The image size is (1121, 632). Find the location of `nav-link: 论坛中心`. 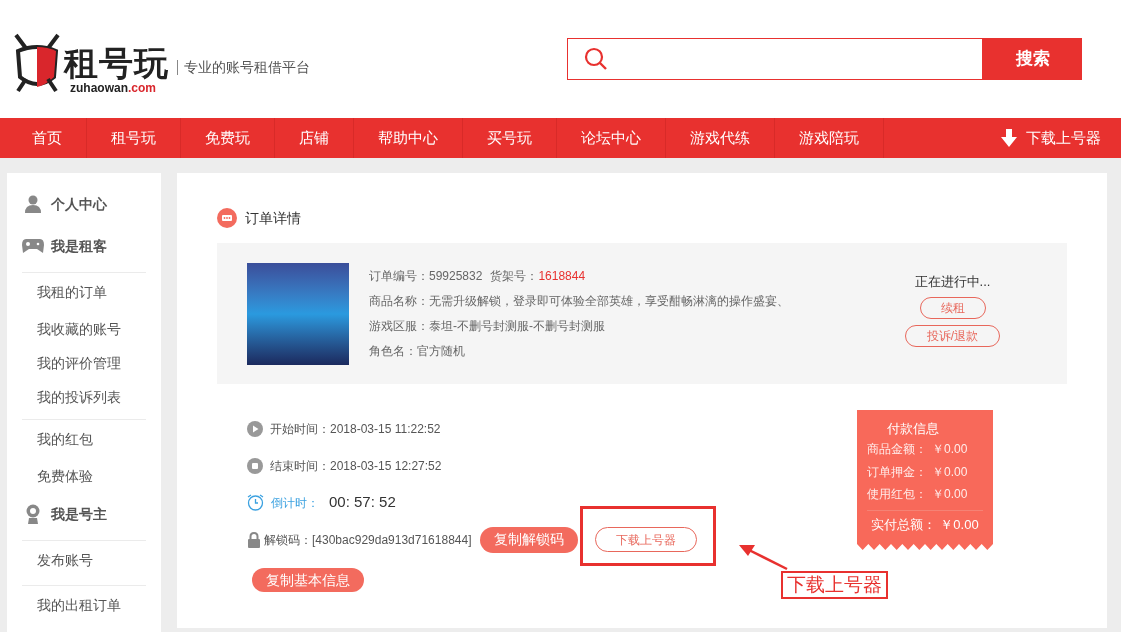

nav-link: 论坛中心 is located at coordinates (611, 138).